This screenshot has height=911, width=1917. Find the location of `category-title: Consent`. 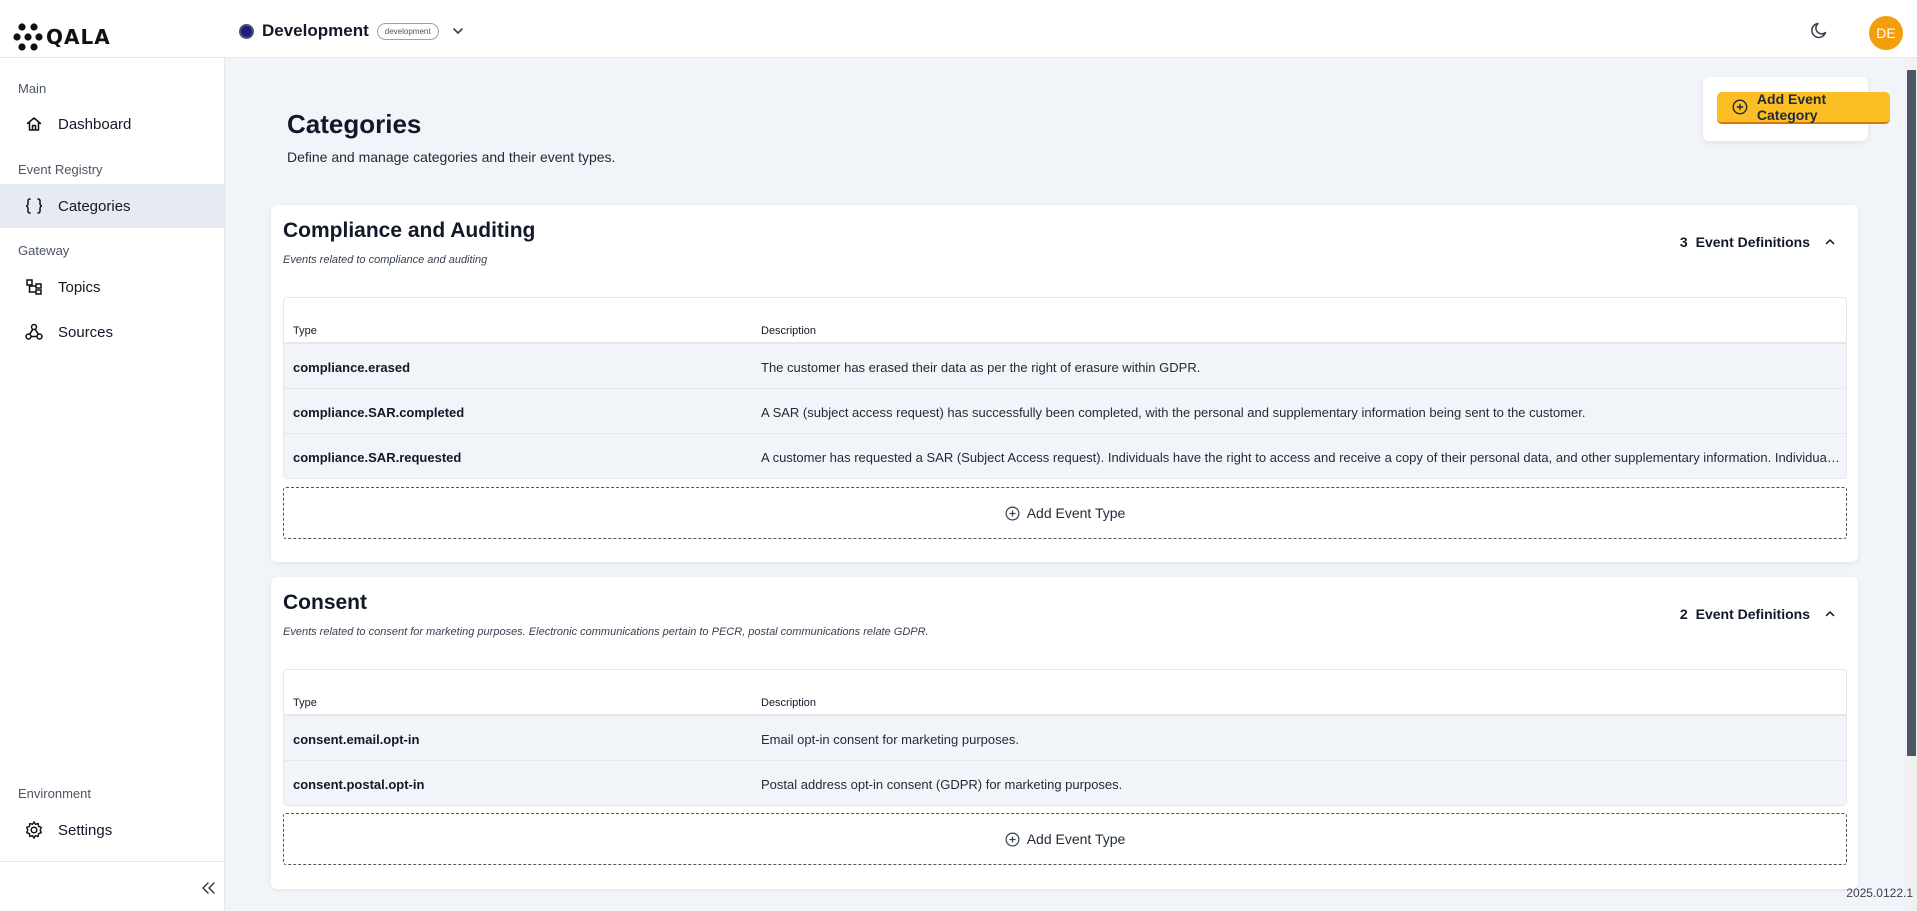

category-title: Consent is located at coordinates (325, 602).